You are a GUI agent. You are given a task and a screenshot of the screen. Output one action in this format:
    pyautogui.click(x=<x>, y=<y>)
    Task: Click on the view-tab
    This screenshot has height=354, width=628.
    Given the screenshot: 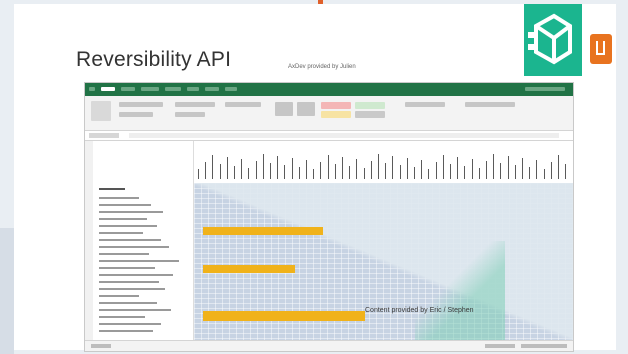 What is the action you would take?
    pyautogui.click(x=231, y=89)
    